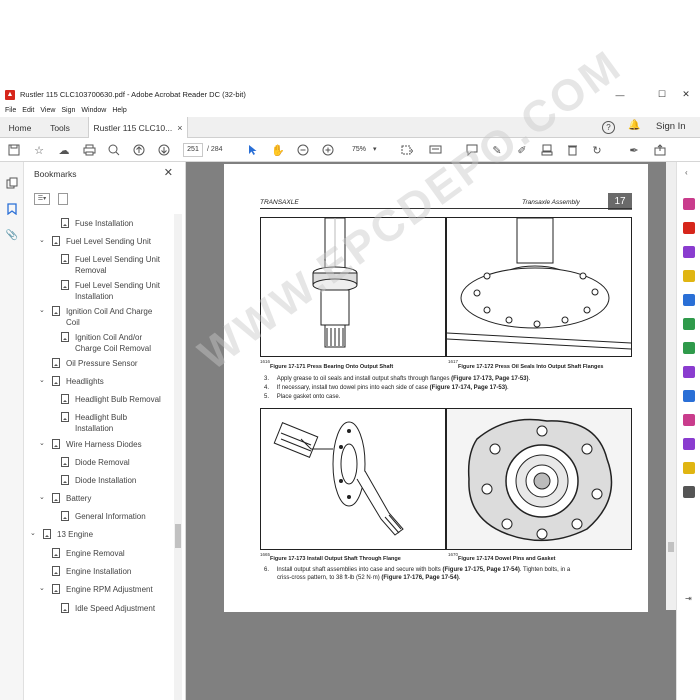 This screenshot has height=700, width=700. Describe the element at coordinates (686, 94) in the screenshot. I see `close-window-button: ✕` at that location.